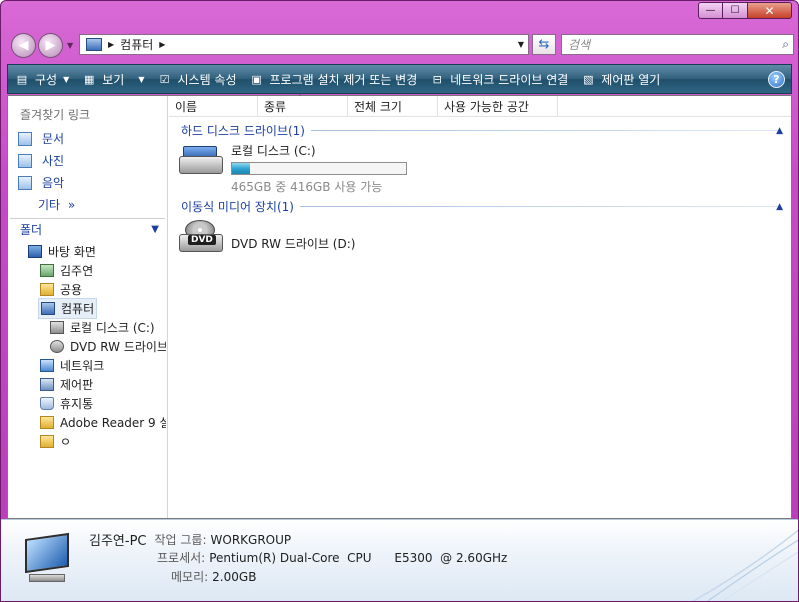 The width and height of the screenshot is (799, 602). What do you see at coordinates (588, 79) in the screenshot?
I see `control-panel-icon: ▧` at bounding box center [588, 79].